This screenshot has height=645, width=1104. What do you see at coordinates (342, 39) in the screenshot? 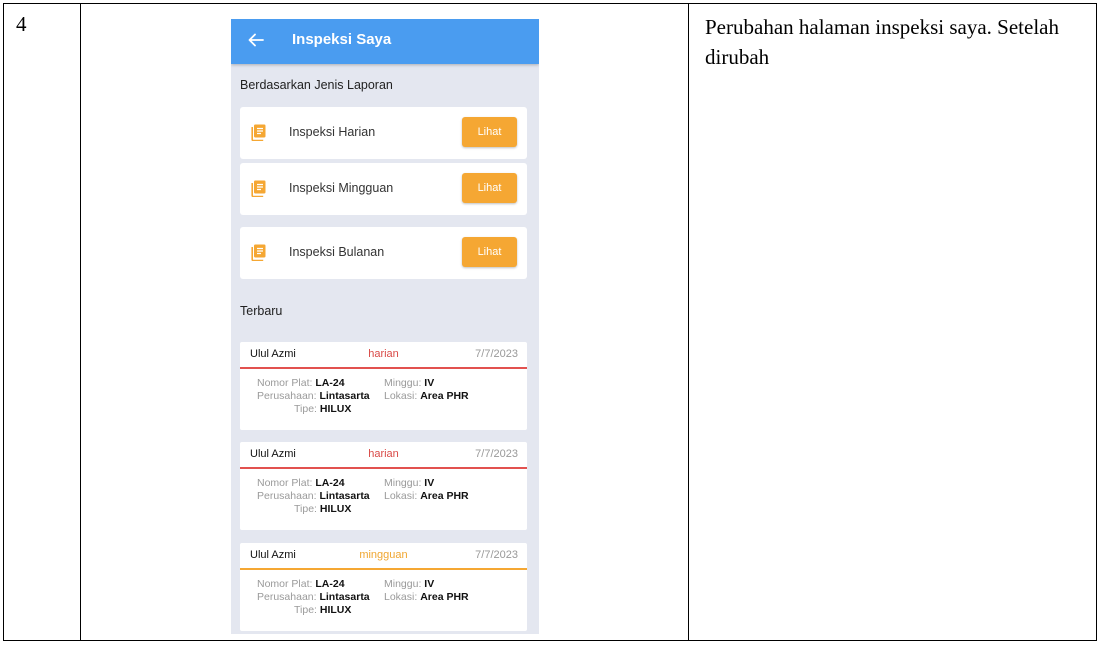
I see `page-title: Inspeksi Saya` at bounding box center [342, 39].